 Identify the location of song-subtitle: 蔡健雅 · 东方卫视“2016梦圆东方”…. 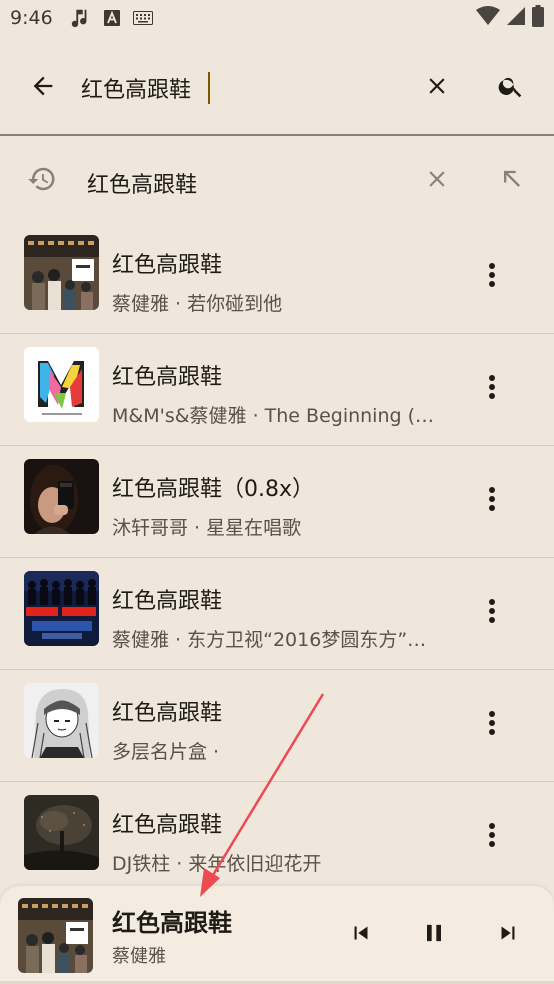
(269, 640).